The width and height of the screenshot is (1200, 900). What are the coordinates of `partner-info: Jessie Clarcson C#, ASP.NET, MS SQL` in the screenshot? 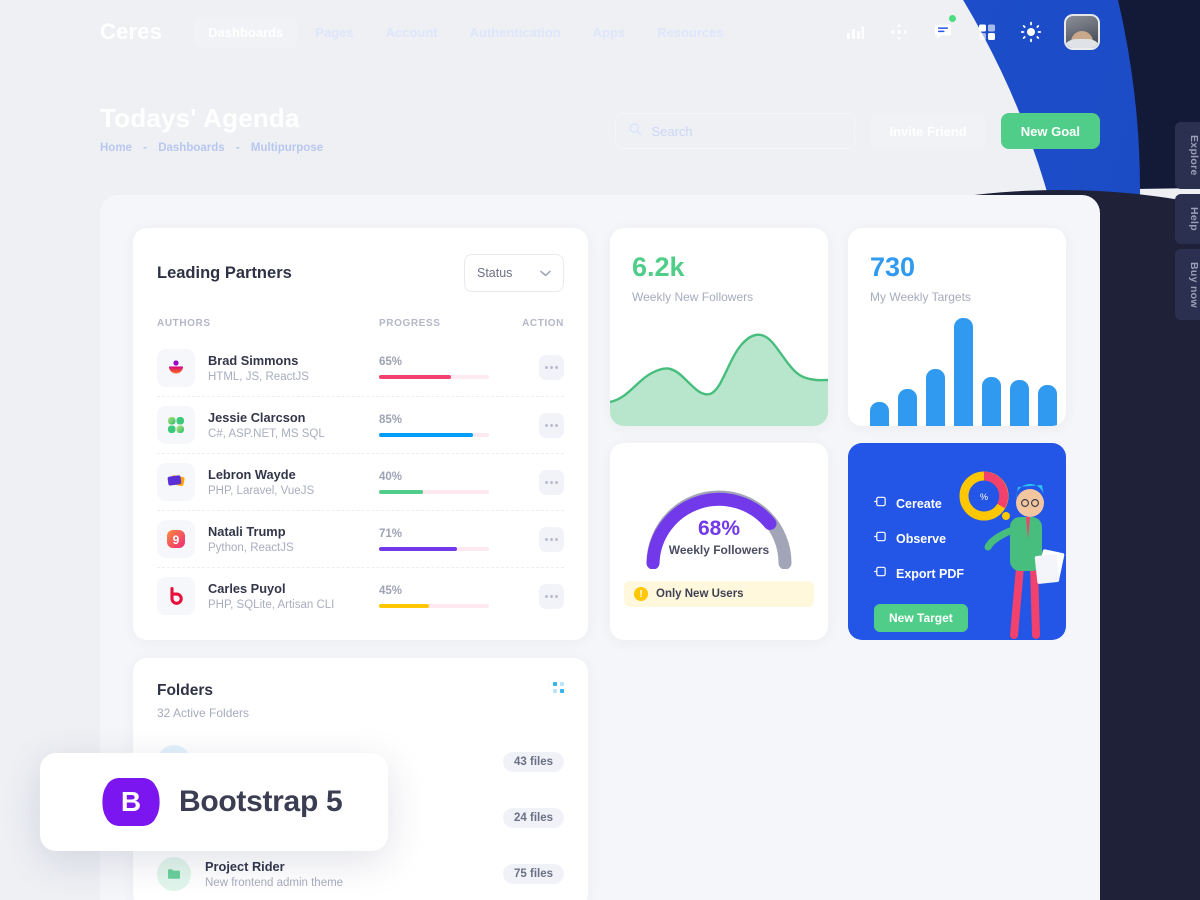 It's located at (293, 425).